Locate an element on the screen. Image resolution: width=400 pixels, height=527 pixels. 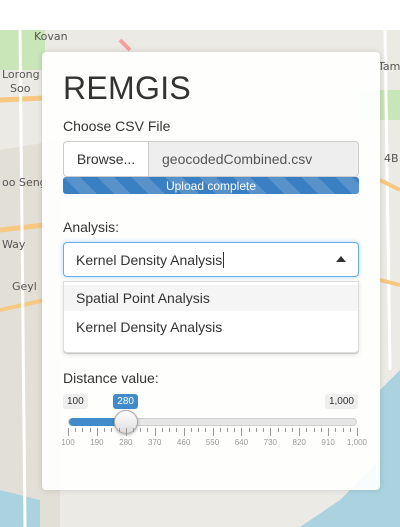
slider-min-label: 100 is located at coordinates (75, 401).